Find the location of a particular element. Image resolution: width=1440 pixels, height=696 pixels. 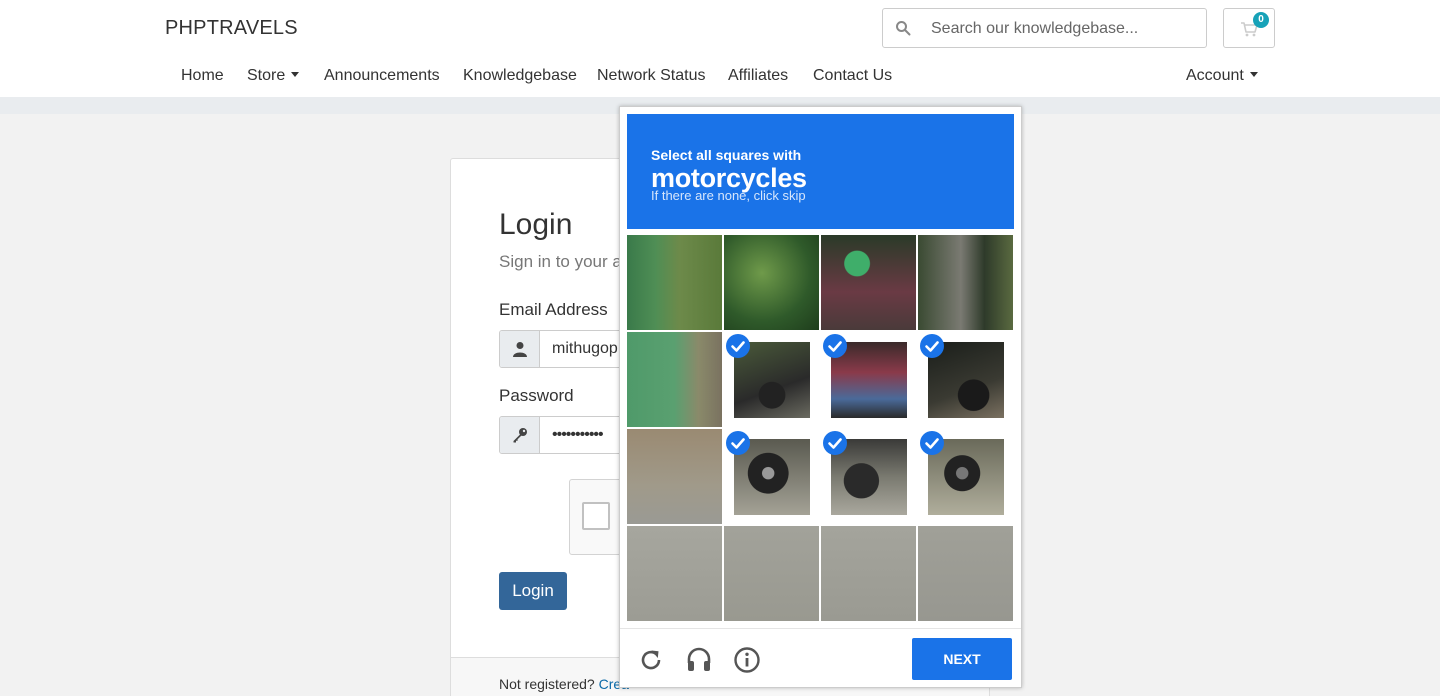

knowledgebase-search is located at coordinates (1044, 28).